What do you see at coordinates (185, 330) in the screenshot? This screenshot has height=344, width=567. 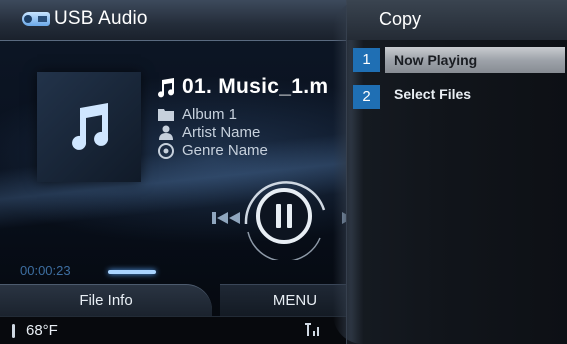 I see `status-bar: 68°F` at bounding box center [185, 330].